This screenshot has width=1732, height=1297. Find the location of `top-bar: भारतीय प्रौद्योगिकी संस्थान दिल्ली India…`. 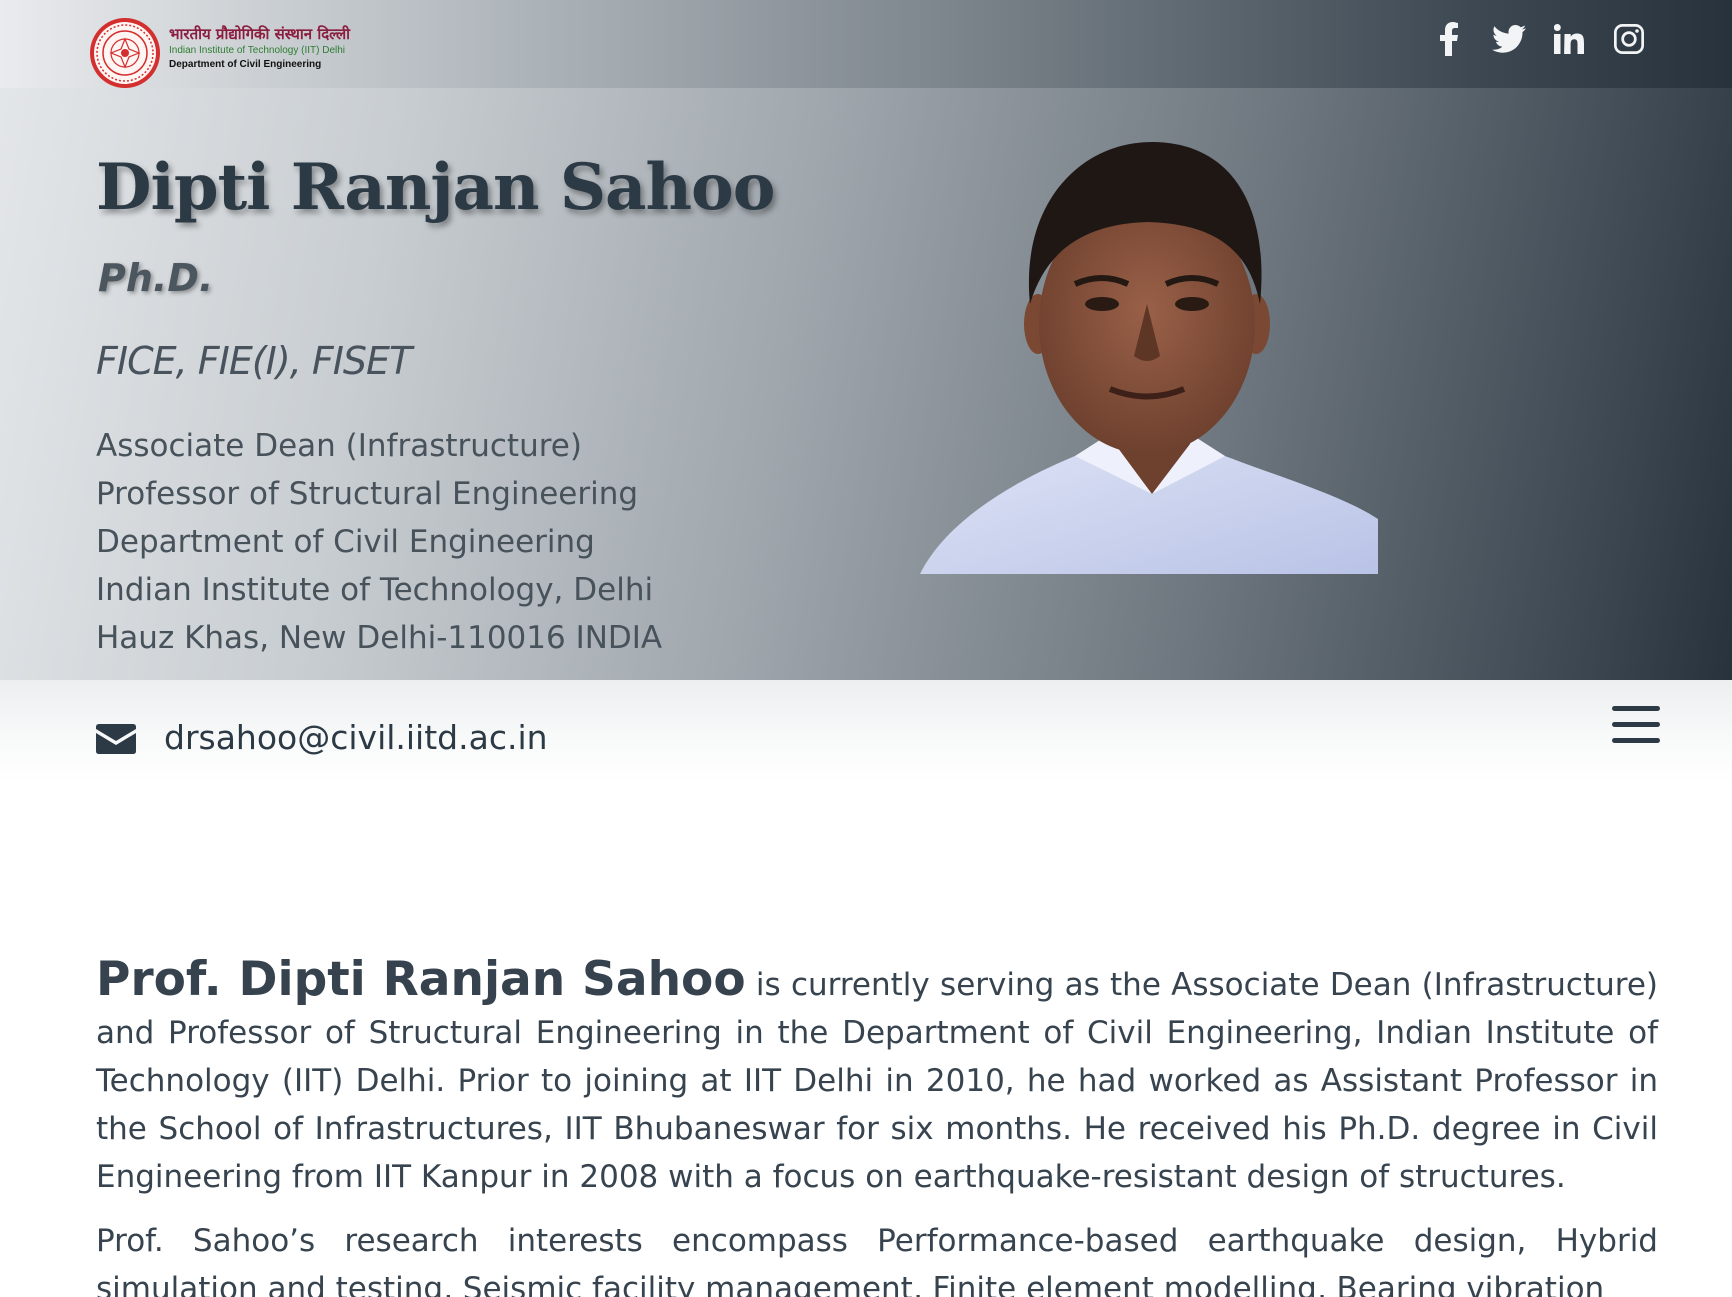

top-bar: भारतीय प्रौद्योगिकी संस्थान दिल्ली India… is located at coordinates (866, 44).